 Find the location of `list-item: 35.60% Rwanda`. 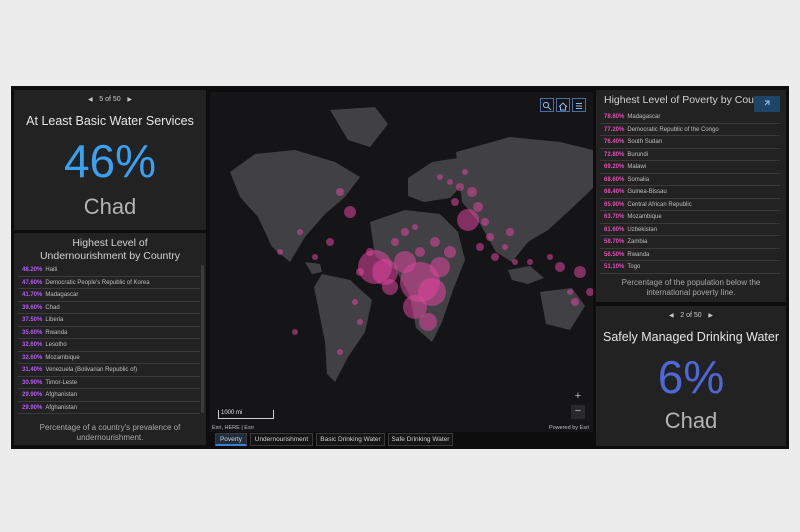

list-item: 35.60% Rwanda is located at coordinates (109, 333).